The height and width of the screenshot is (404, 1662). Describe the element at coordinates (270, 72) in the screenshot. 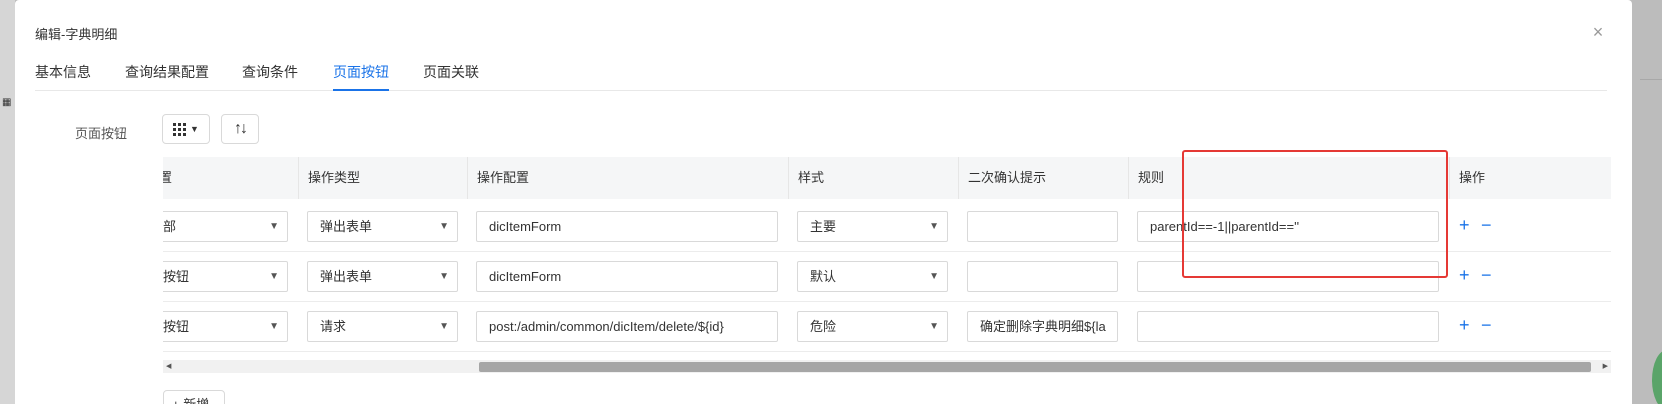

I see `tab-query-conditions: 查询条件` at that location.